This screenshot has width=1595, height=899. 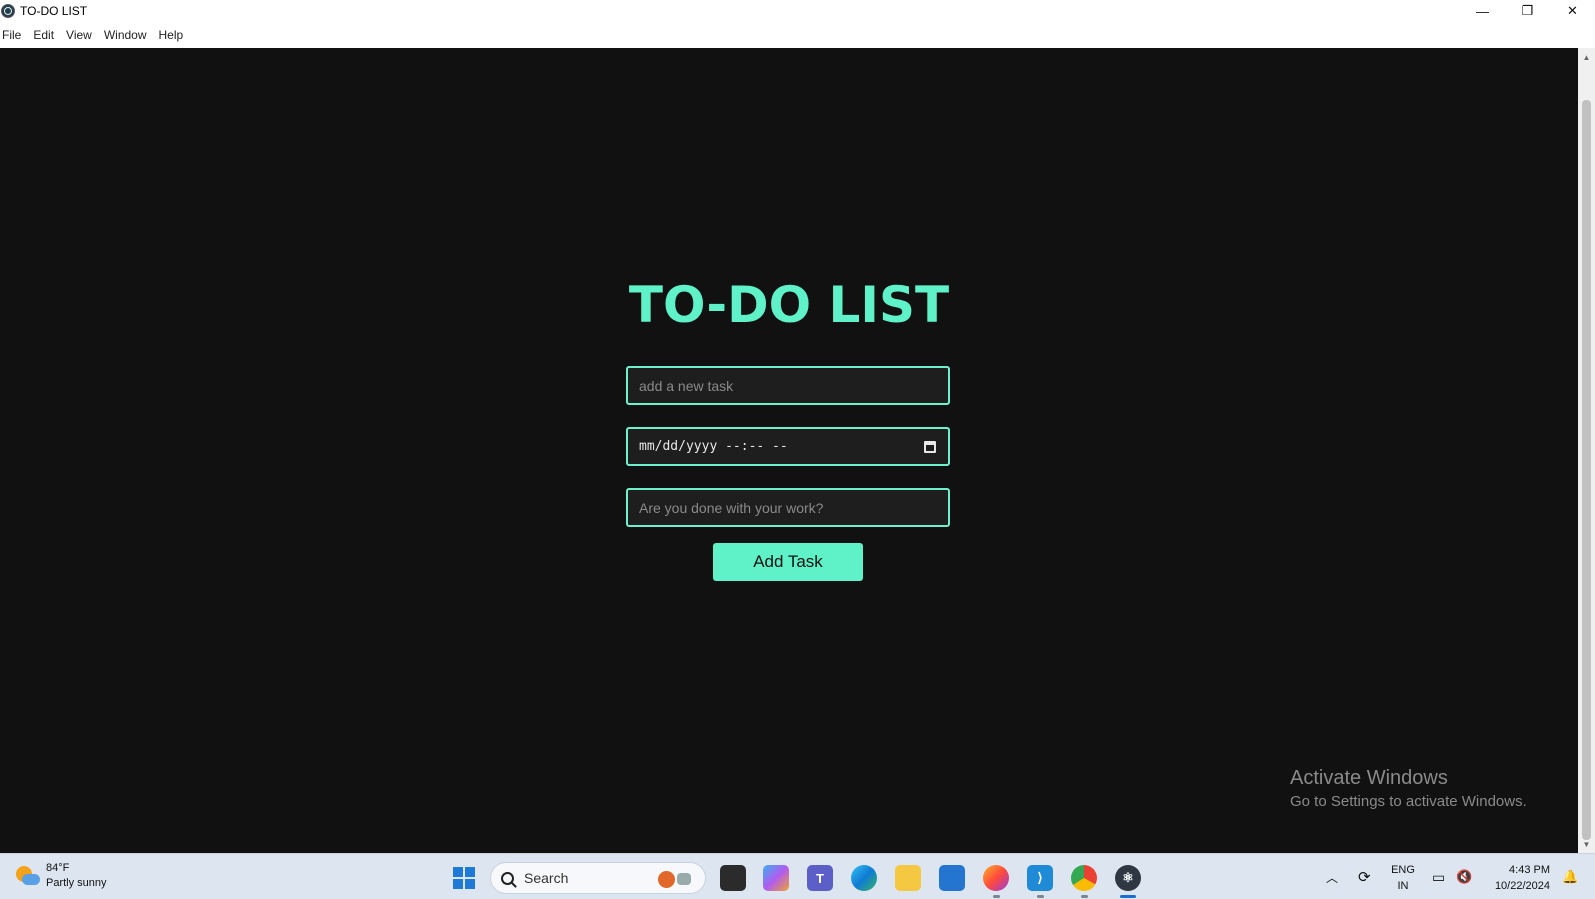 I want to click on menu-bar: File Edit View Window Help, so click(x=797, y=35).